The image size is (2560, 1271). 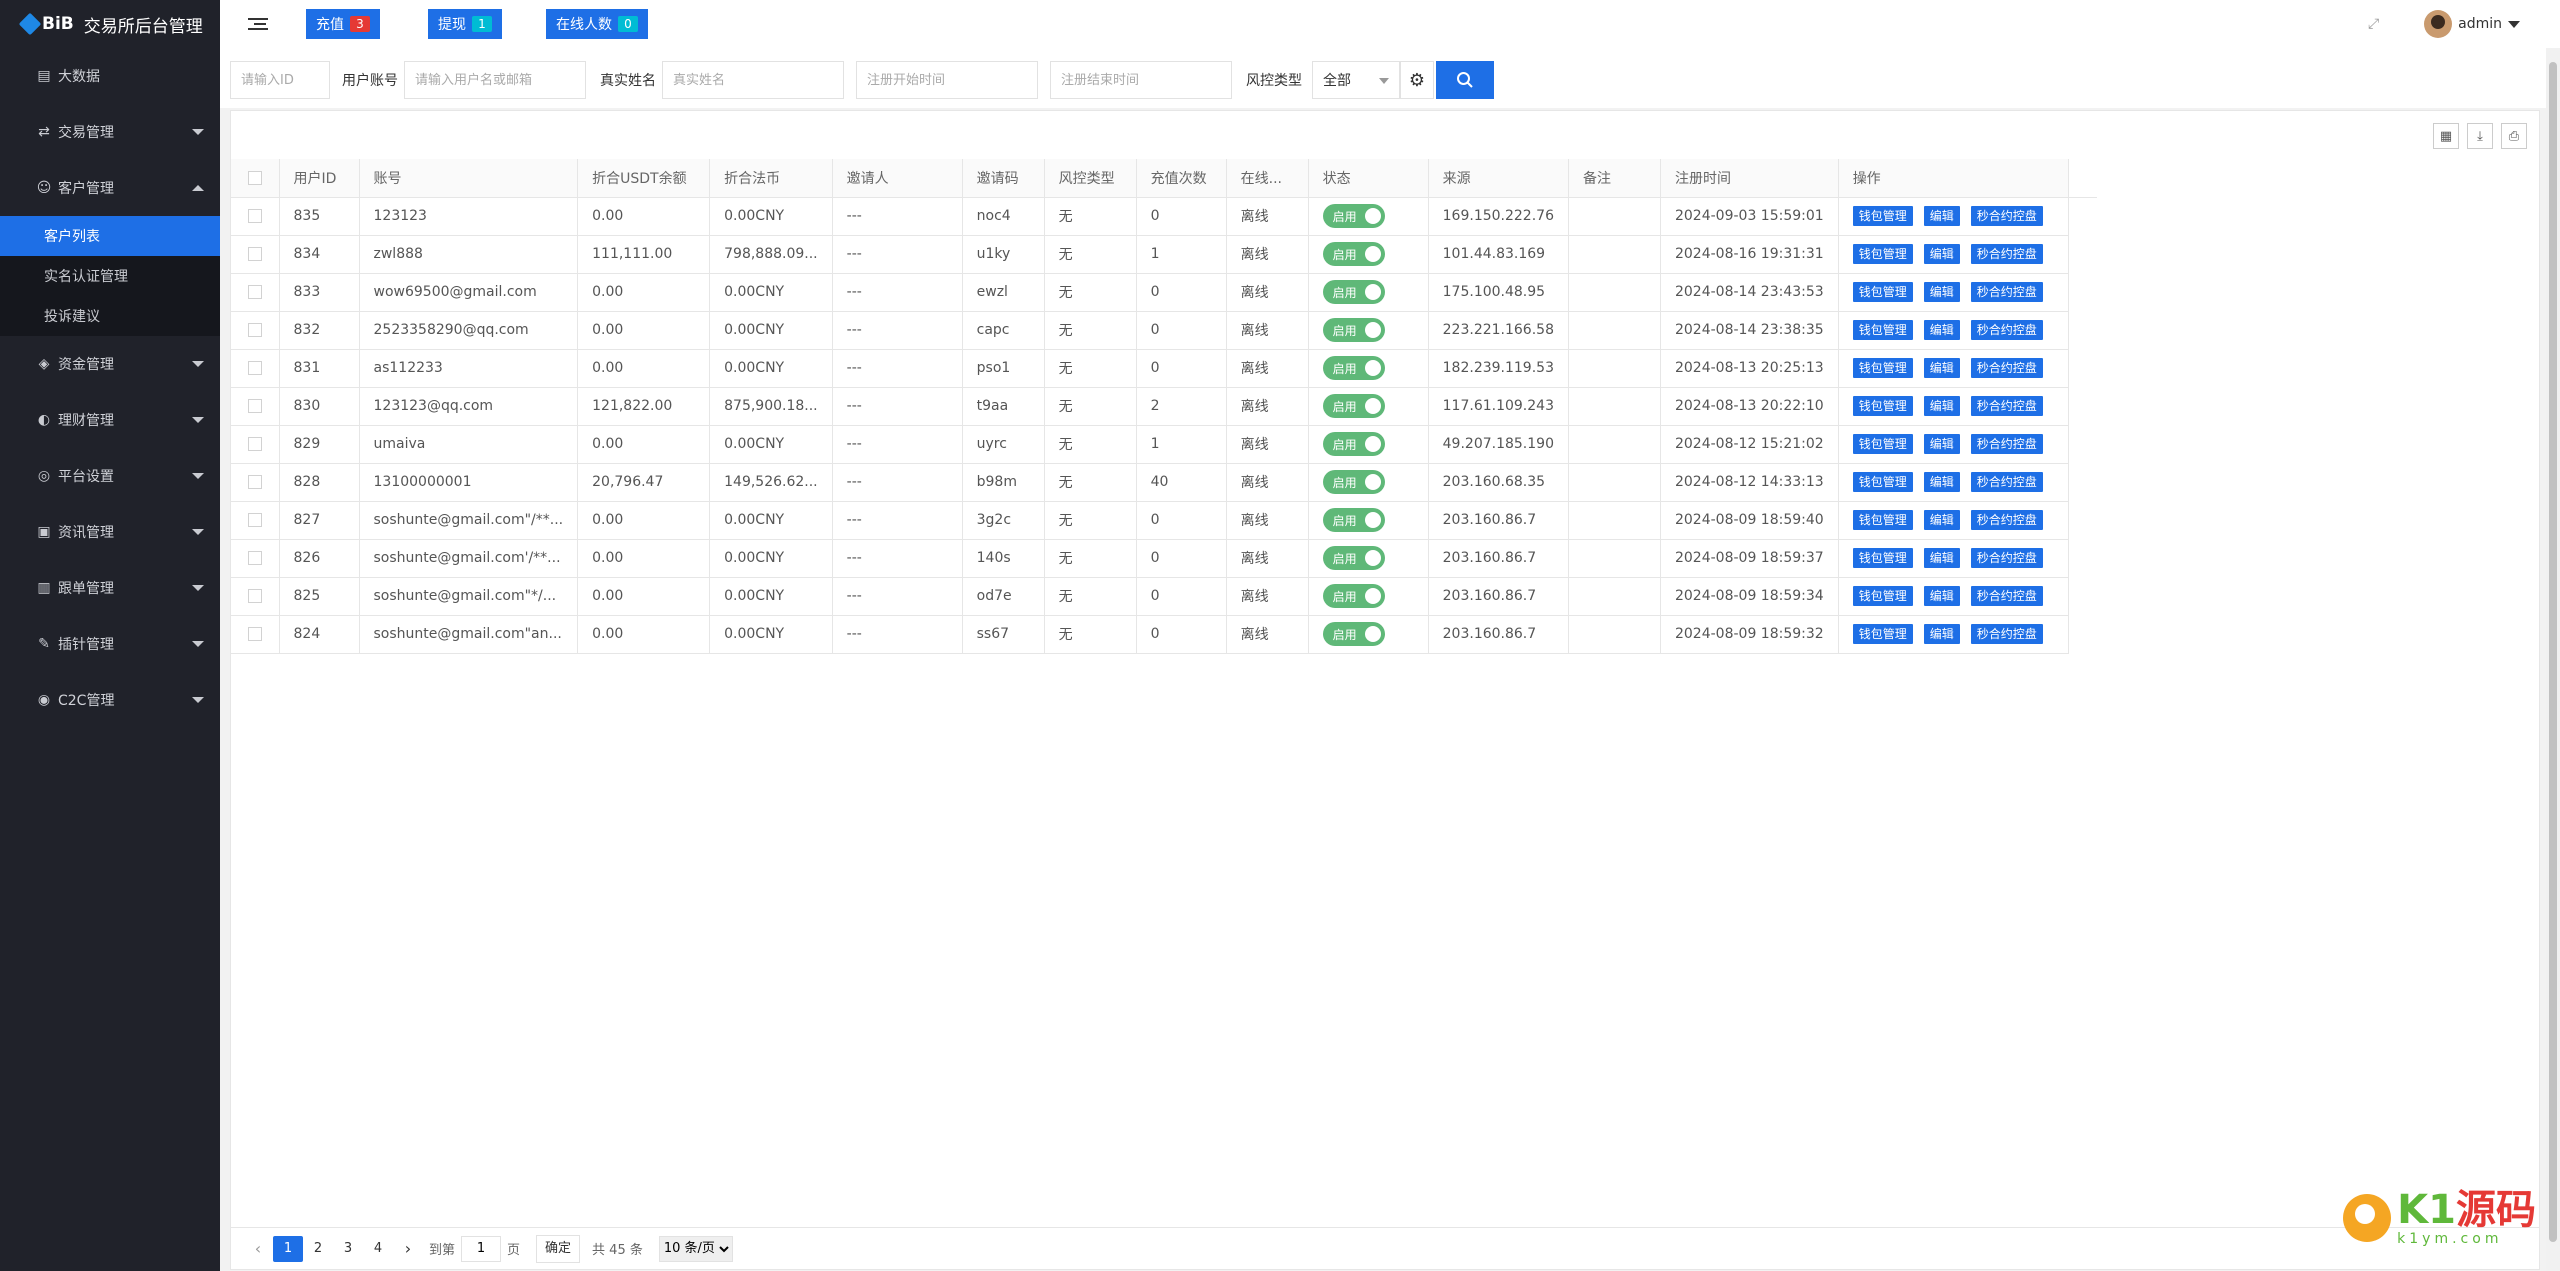 I want to click on page-number: 4, so click(x=378, y=1249).